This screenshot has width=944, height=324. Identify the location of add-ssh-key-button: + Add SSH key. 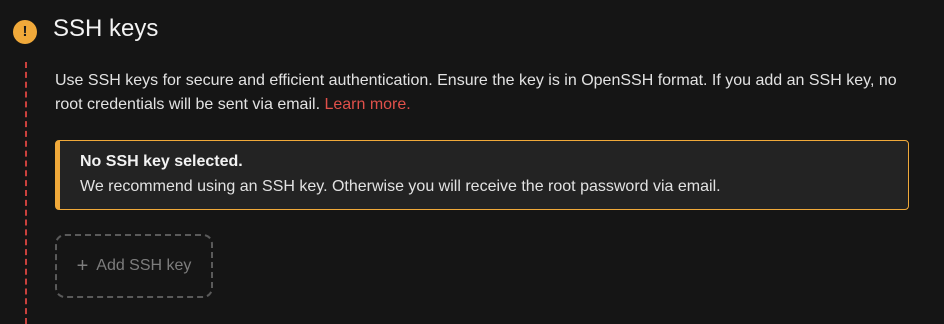
(134, 266).